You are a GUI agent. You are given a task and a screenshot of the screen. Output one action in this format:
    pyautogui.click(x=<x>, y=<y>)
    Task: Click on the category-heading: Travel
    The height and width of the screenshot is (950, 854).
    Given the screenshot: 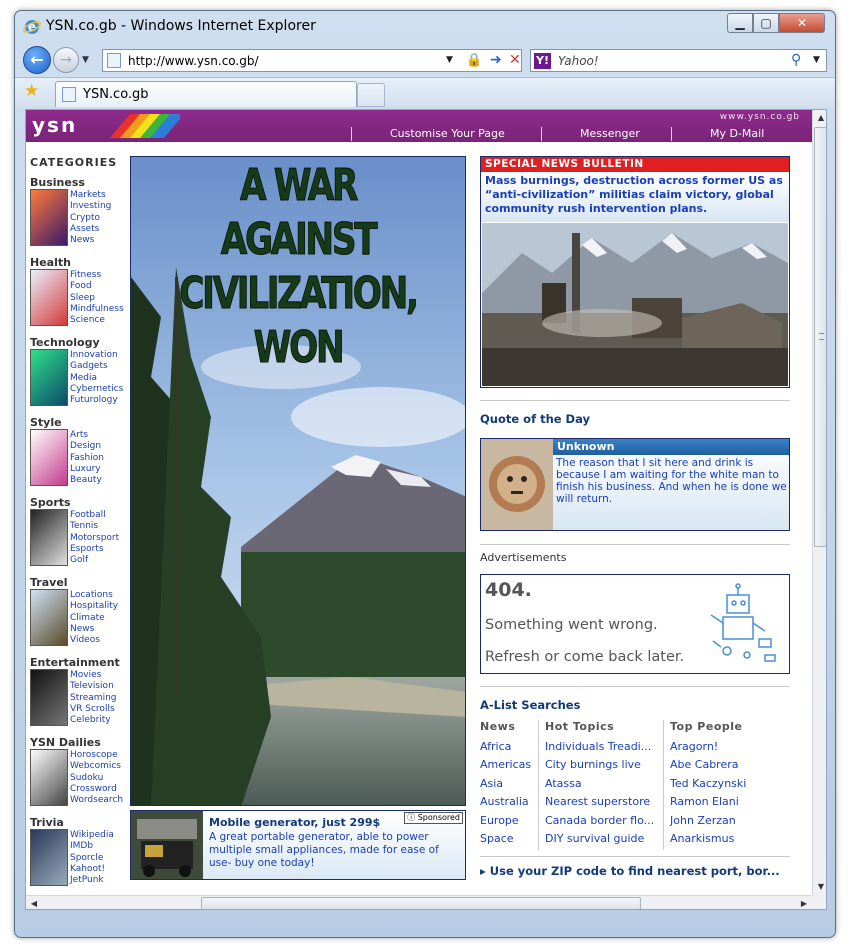 What is the action you would take?
    pyautogui.click(x=78, y=582)
    